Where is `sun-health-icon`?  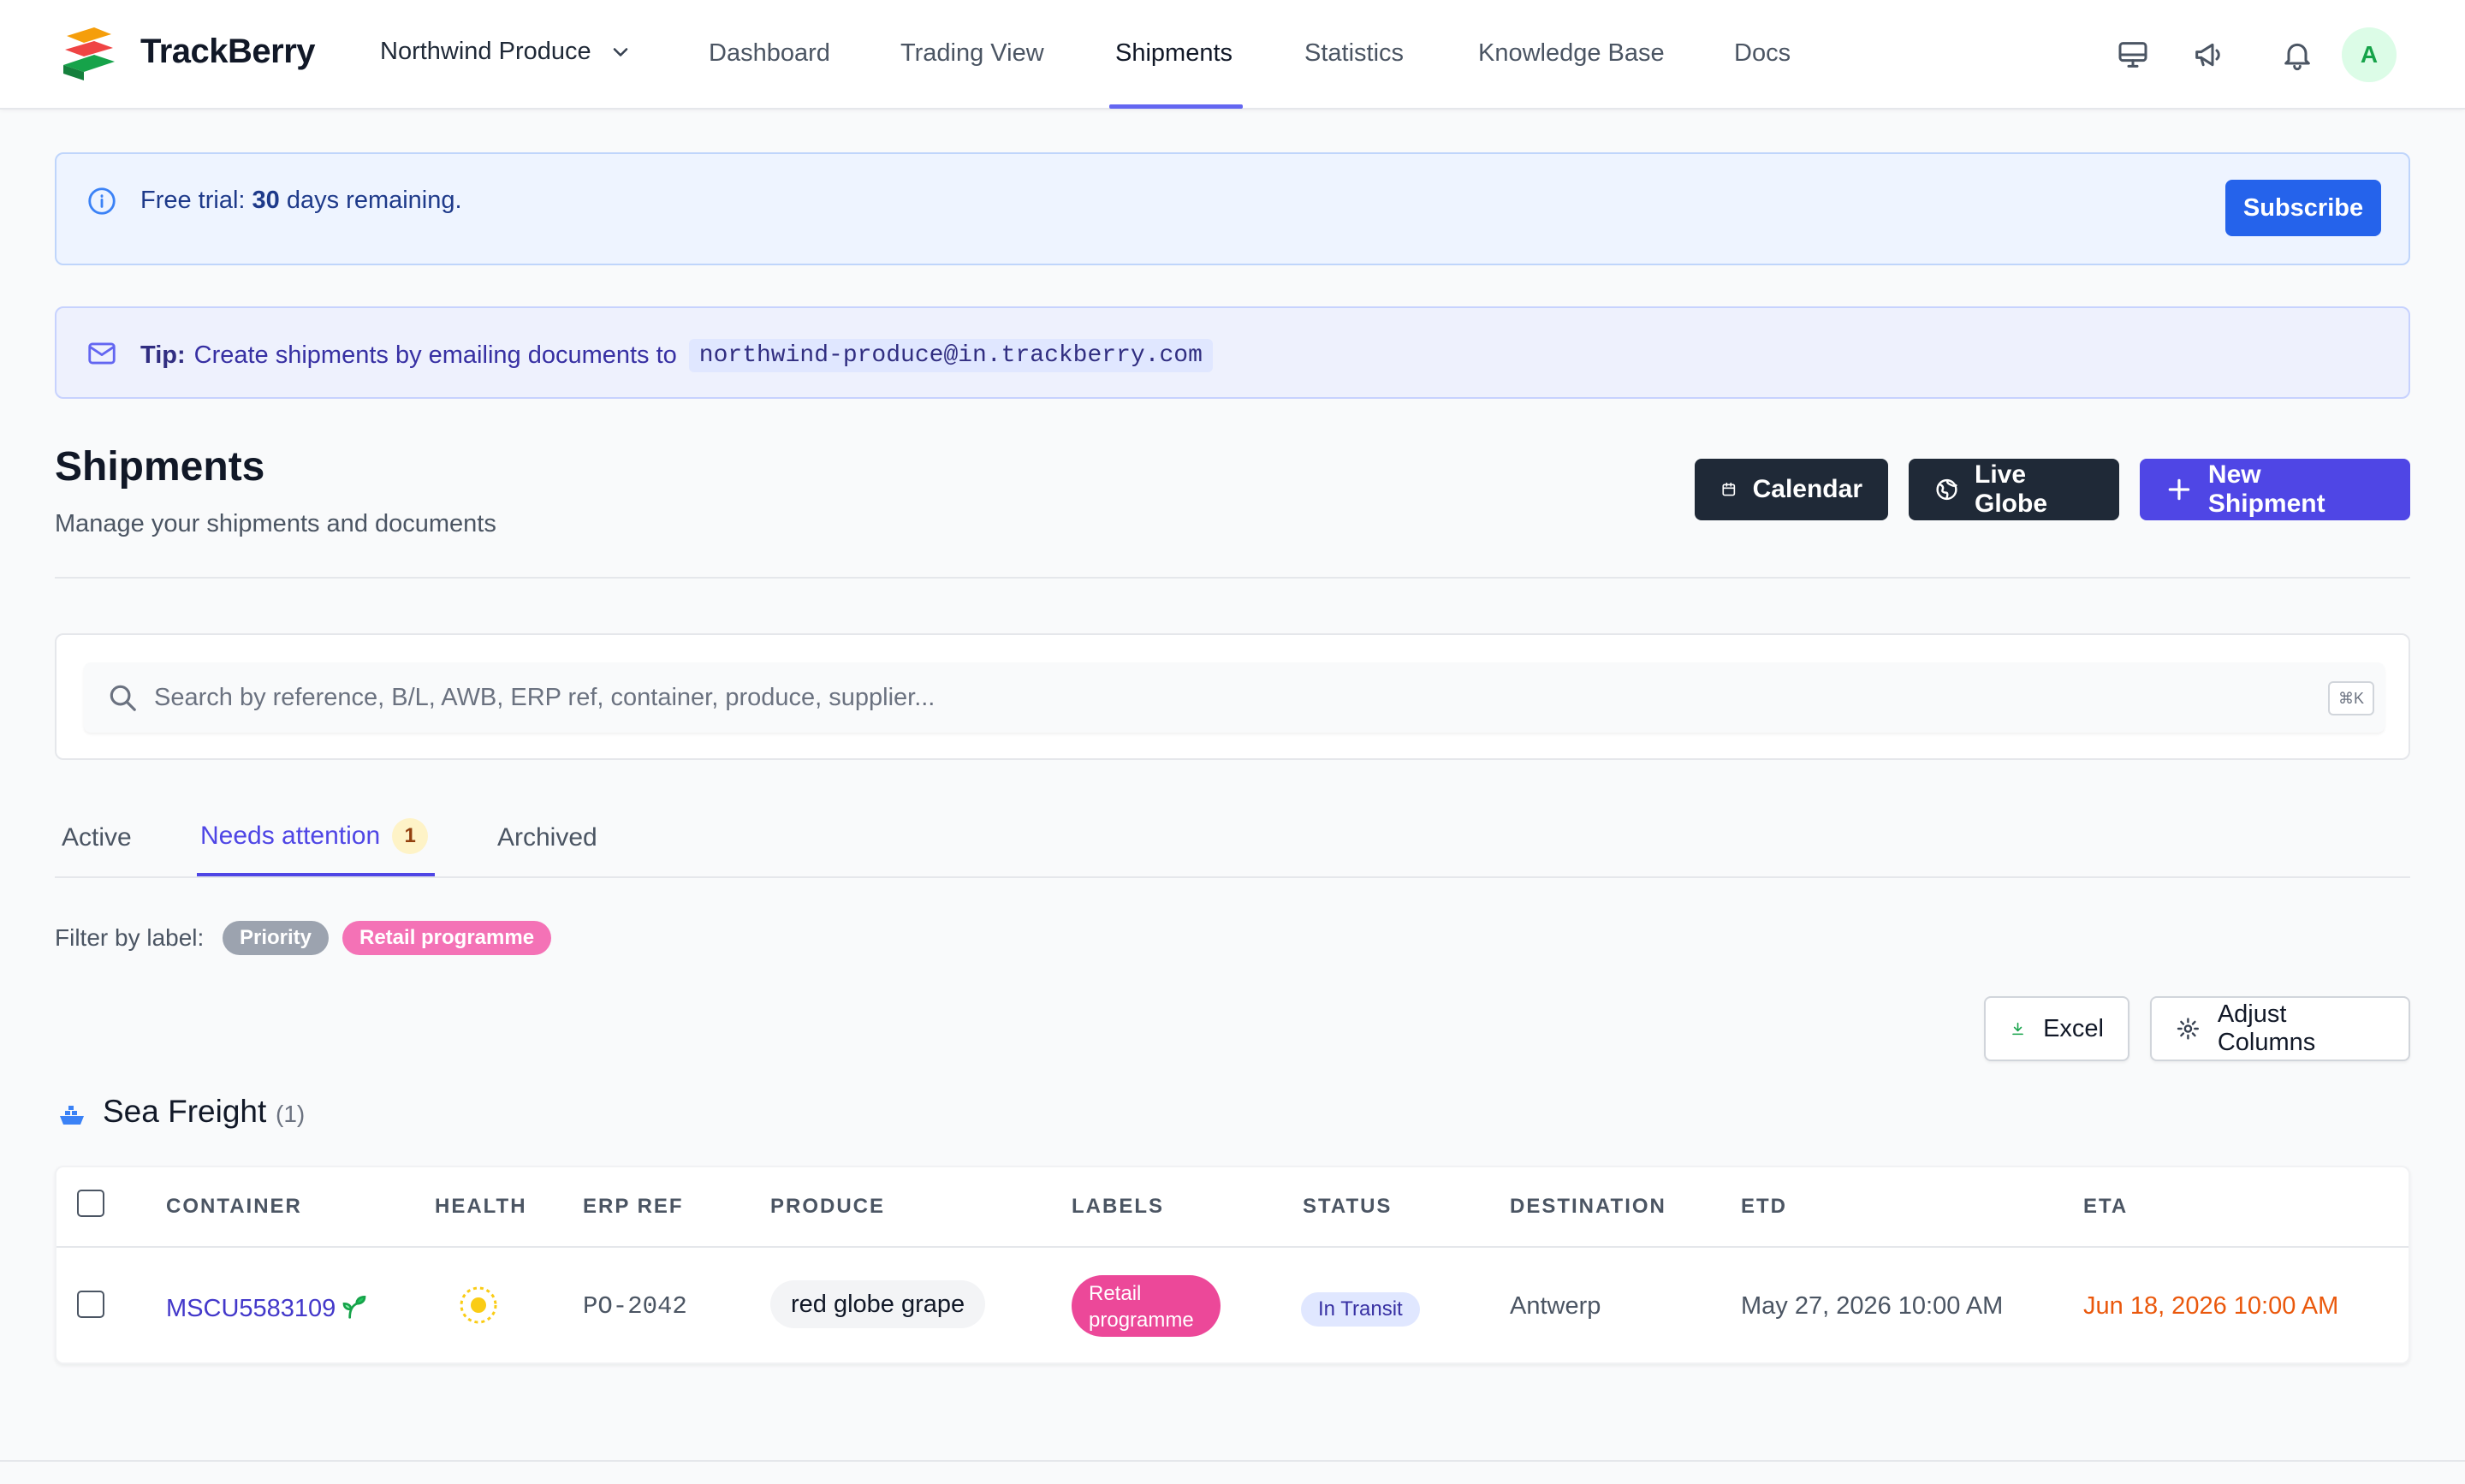 sun-health-icon is located at coordinates (478, 1305).